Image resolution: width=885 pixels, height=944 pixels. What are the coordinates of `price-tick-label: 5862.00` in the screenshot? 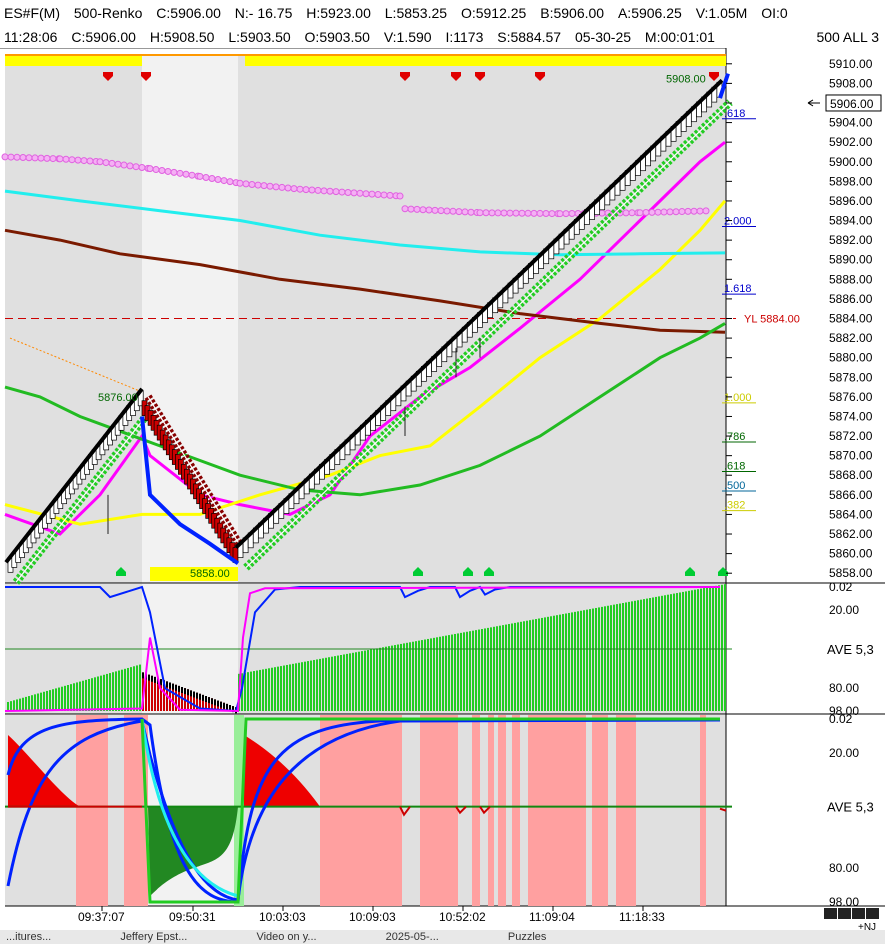 It's located at (851, 534).